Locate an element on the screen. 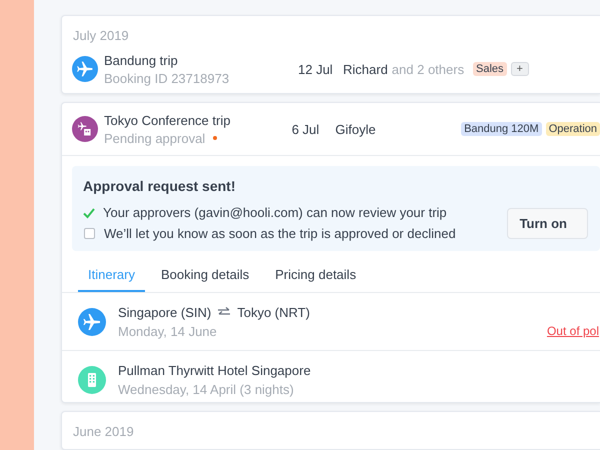  month-heading: July 2019 is located at coordinates (101, 35).